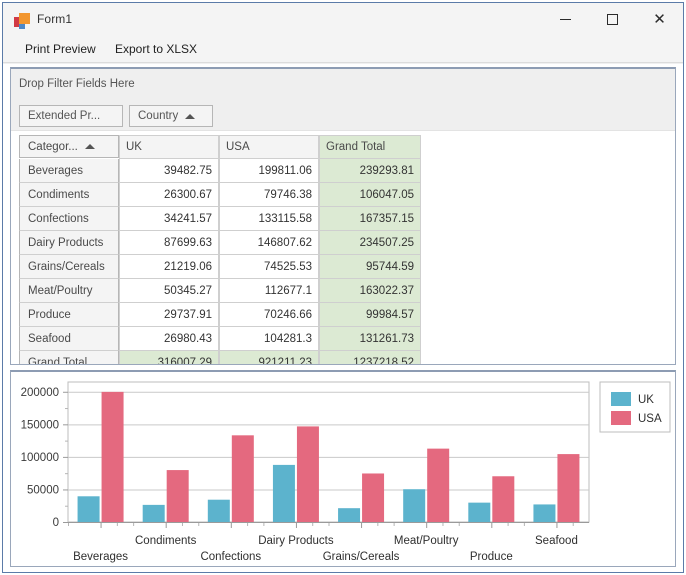  I want to click on pivot-header-row: Categor... UK USA Grand Total, so click(220, 147).